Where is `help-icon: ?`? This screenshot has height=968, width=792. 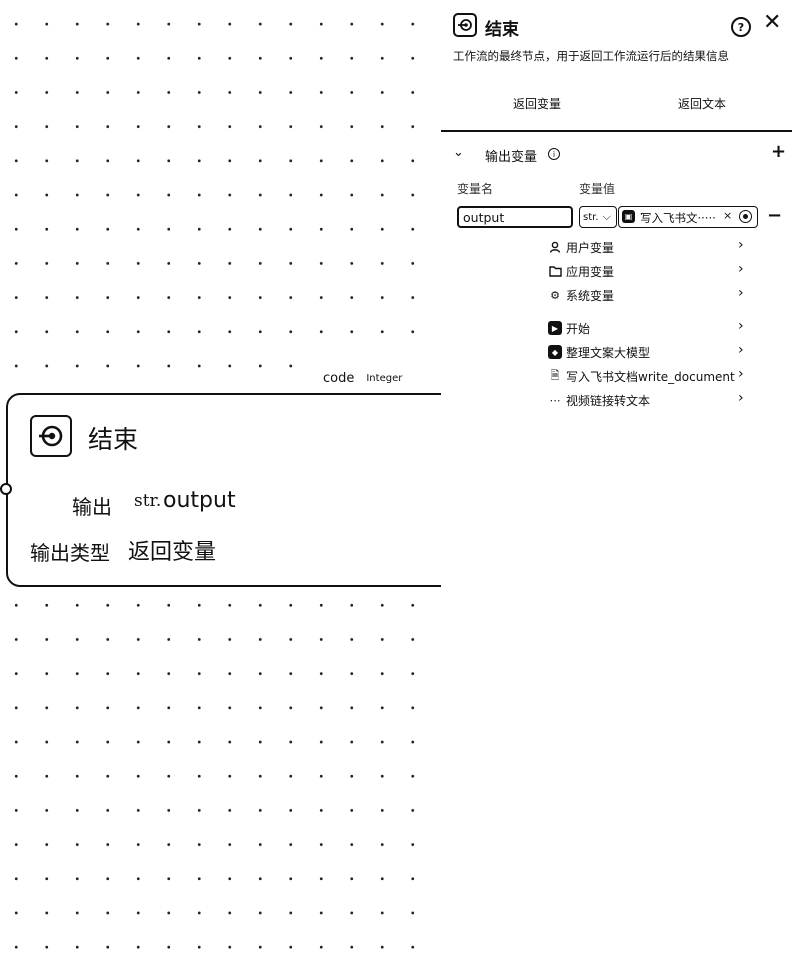
help-icon: ? is located at coordinates (741, 27).